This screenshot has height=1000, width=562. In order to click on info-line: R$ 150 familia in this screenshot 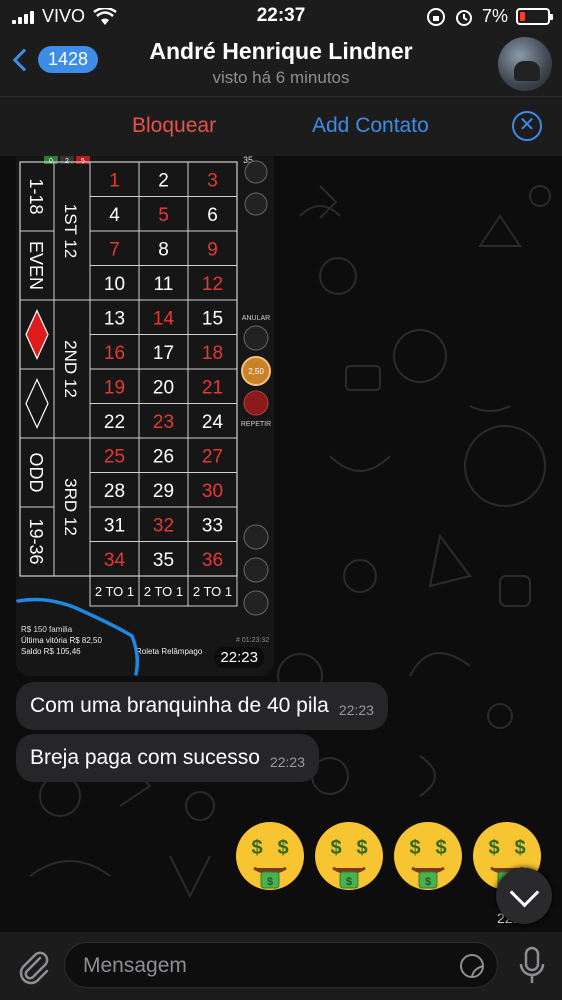, I will do `click(47, 629)`.